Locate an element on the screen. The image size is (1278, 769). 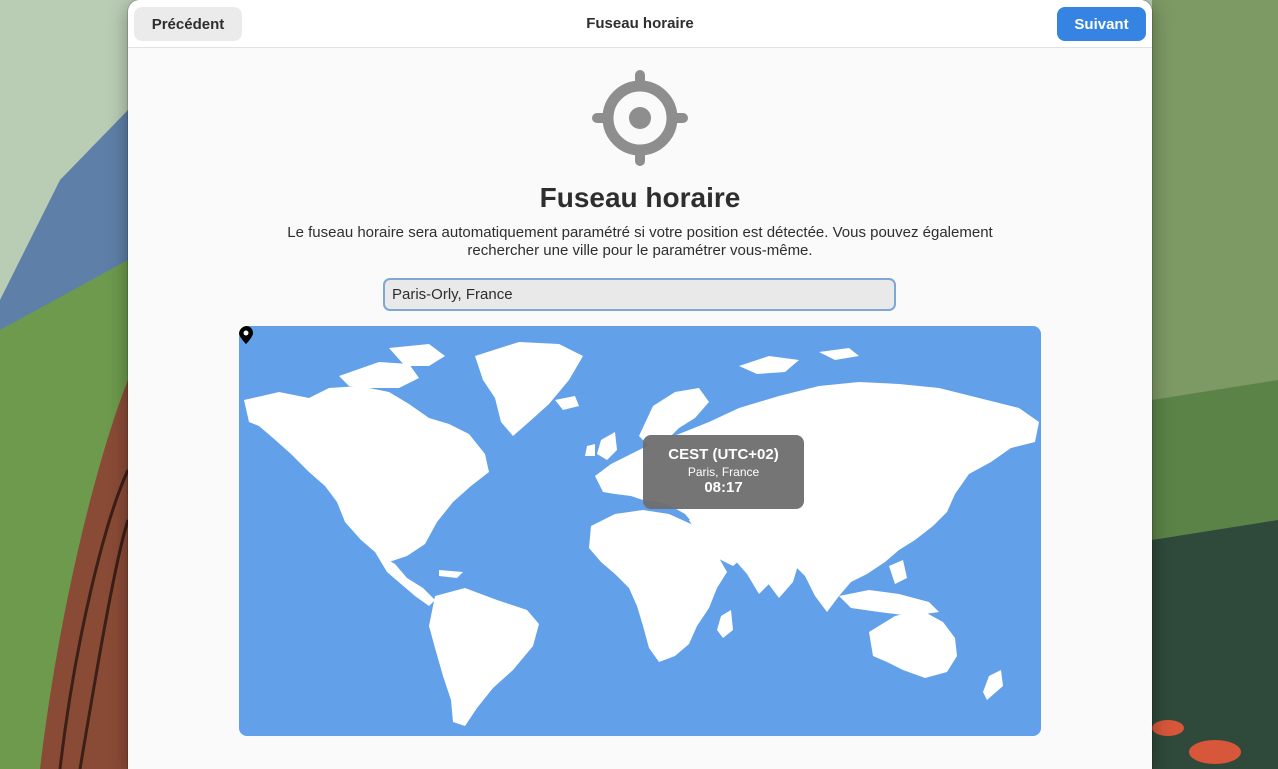
timezone-time: 08:17 is located at coordinates (723, 487).